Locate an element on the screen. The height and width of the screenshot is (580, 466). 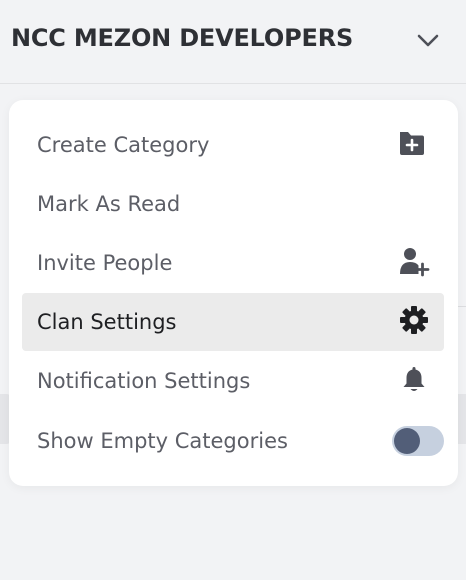
menu-item-mark-as-read: Mark As Read is located at coordinates (233, 204).